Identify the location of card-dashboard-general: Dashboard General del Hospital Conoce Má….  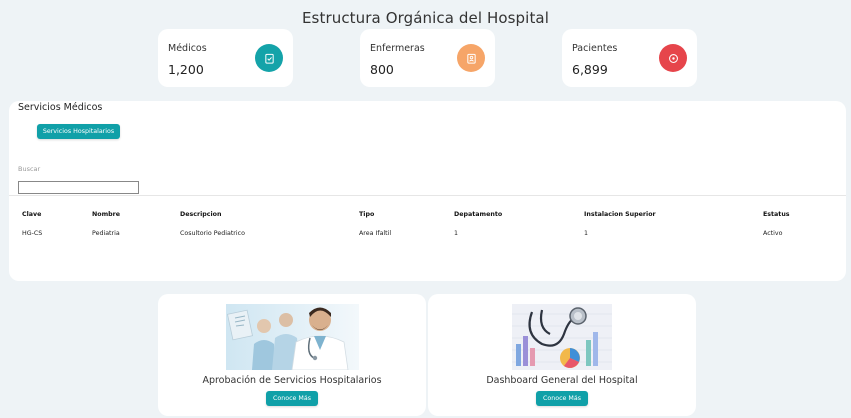
(562, 355).